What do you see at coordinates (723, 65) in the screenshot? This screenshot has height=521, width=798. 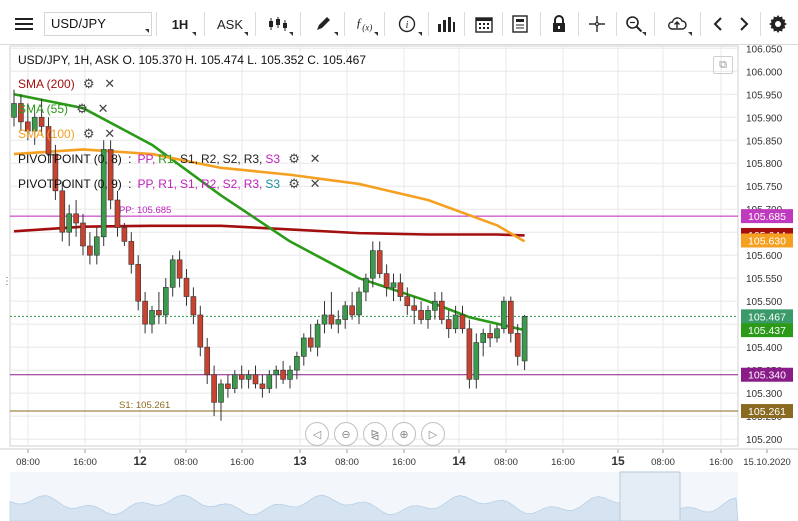 I see `popout-icon: ⧉` at bounding box center [723, 65].